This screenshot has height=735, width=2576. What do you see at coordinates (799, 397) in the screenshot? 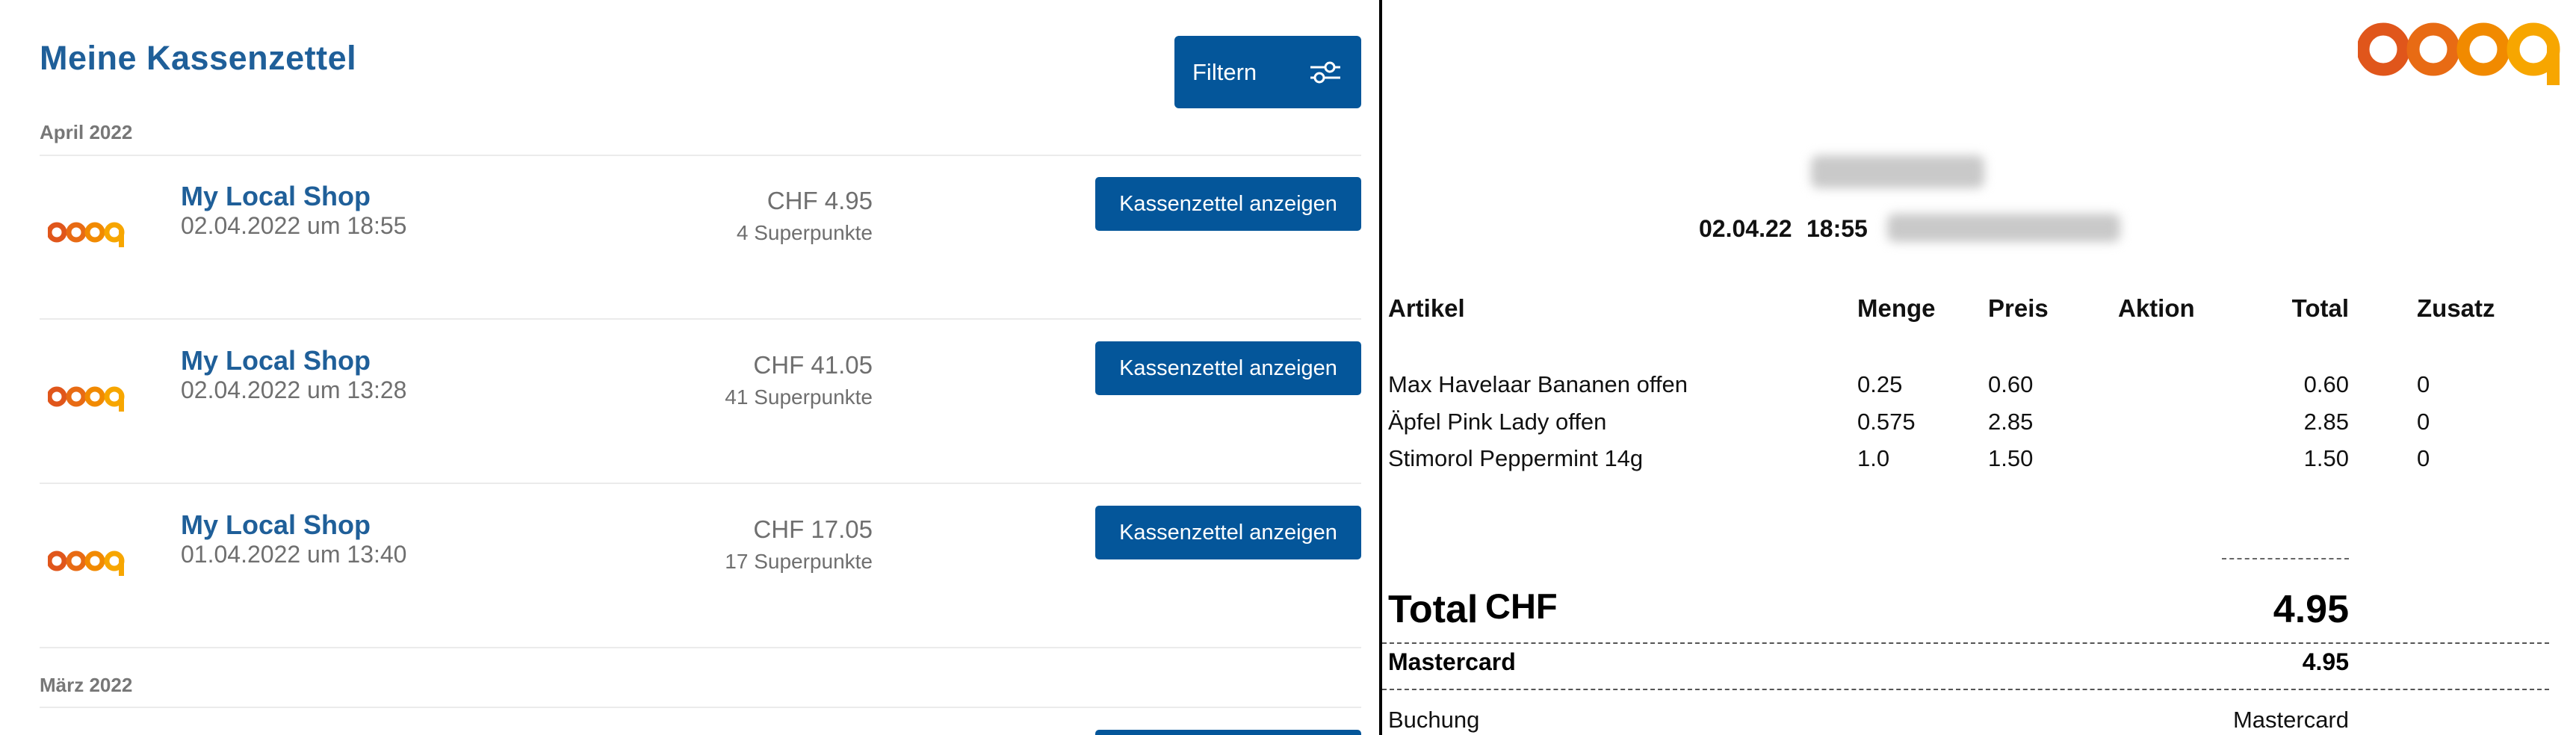
I see `superpoints: 41 Superpunkte` at bounding box center [799, 397].